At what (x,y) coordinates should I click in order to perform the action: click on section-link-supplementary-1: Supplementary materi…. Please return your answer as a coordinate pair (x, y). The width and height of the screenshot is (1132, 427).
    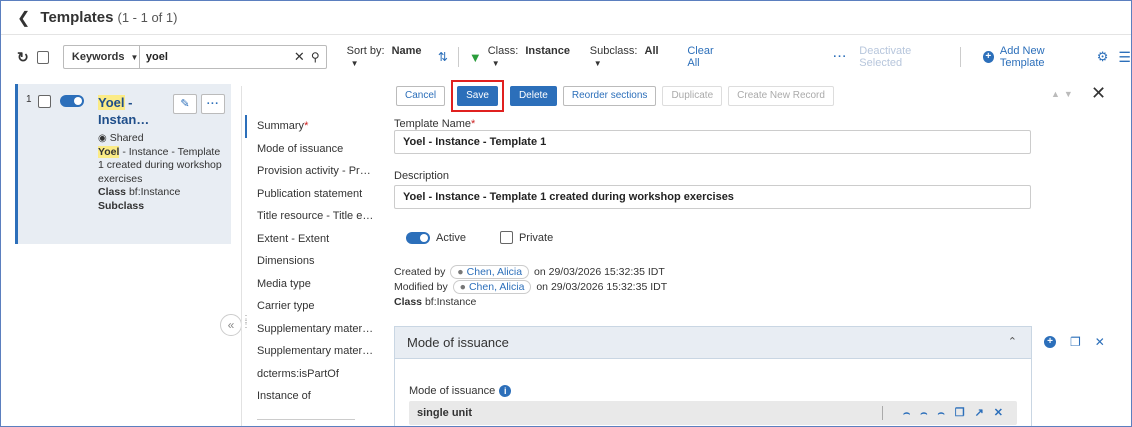
    Looking at the image, I should click on (310, 329).